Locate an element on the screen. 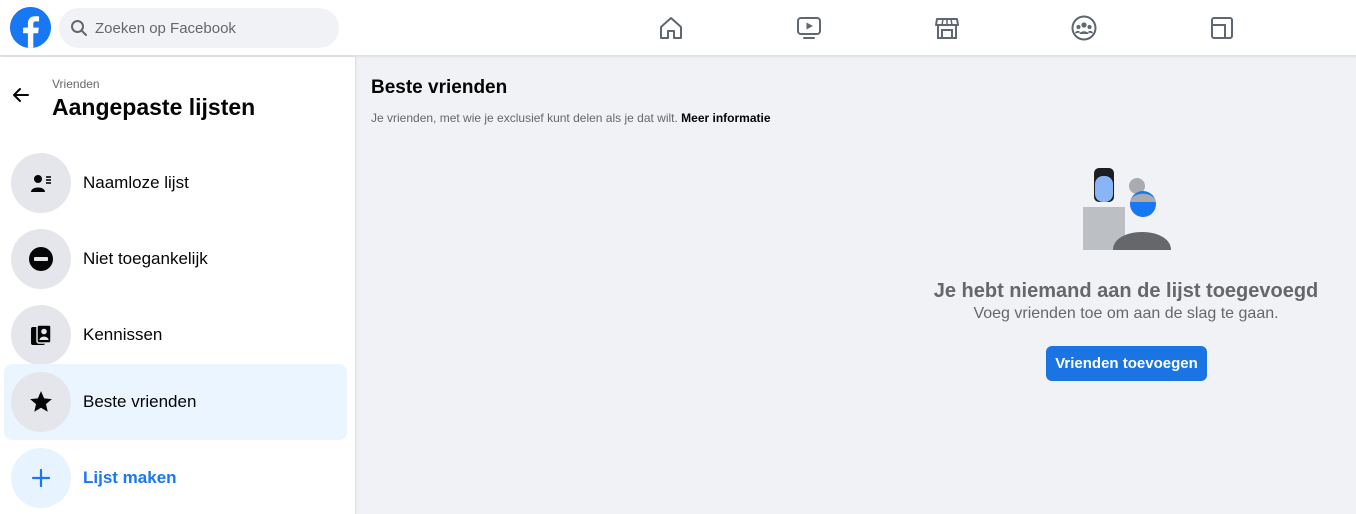 This screenshot has width=1356, height=514. home-icon is located at coordinates (671, 28).